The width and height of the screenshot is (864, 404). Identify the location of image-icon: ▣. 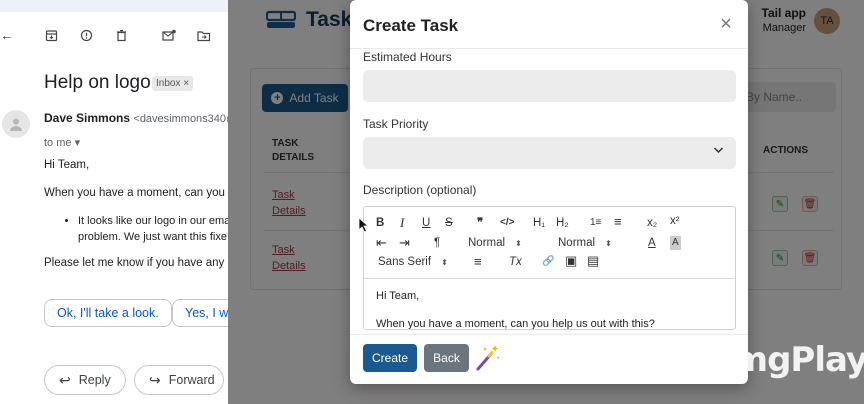
(571, 261).